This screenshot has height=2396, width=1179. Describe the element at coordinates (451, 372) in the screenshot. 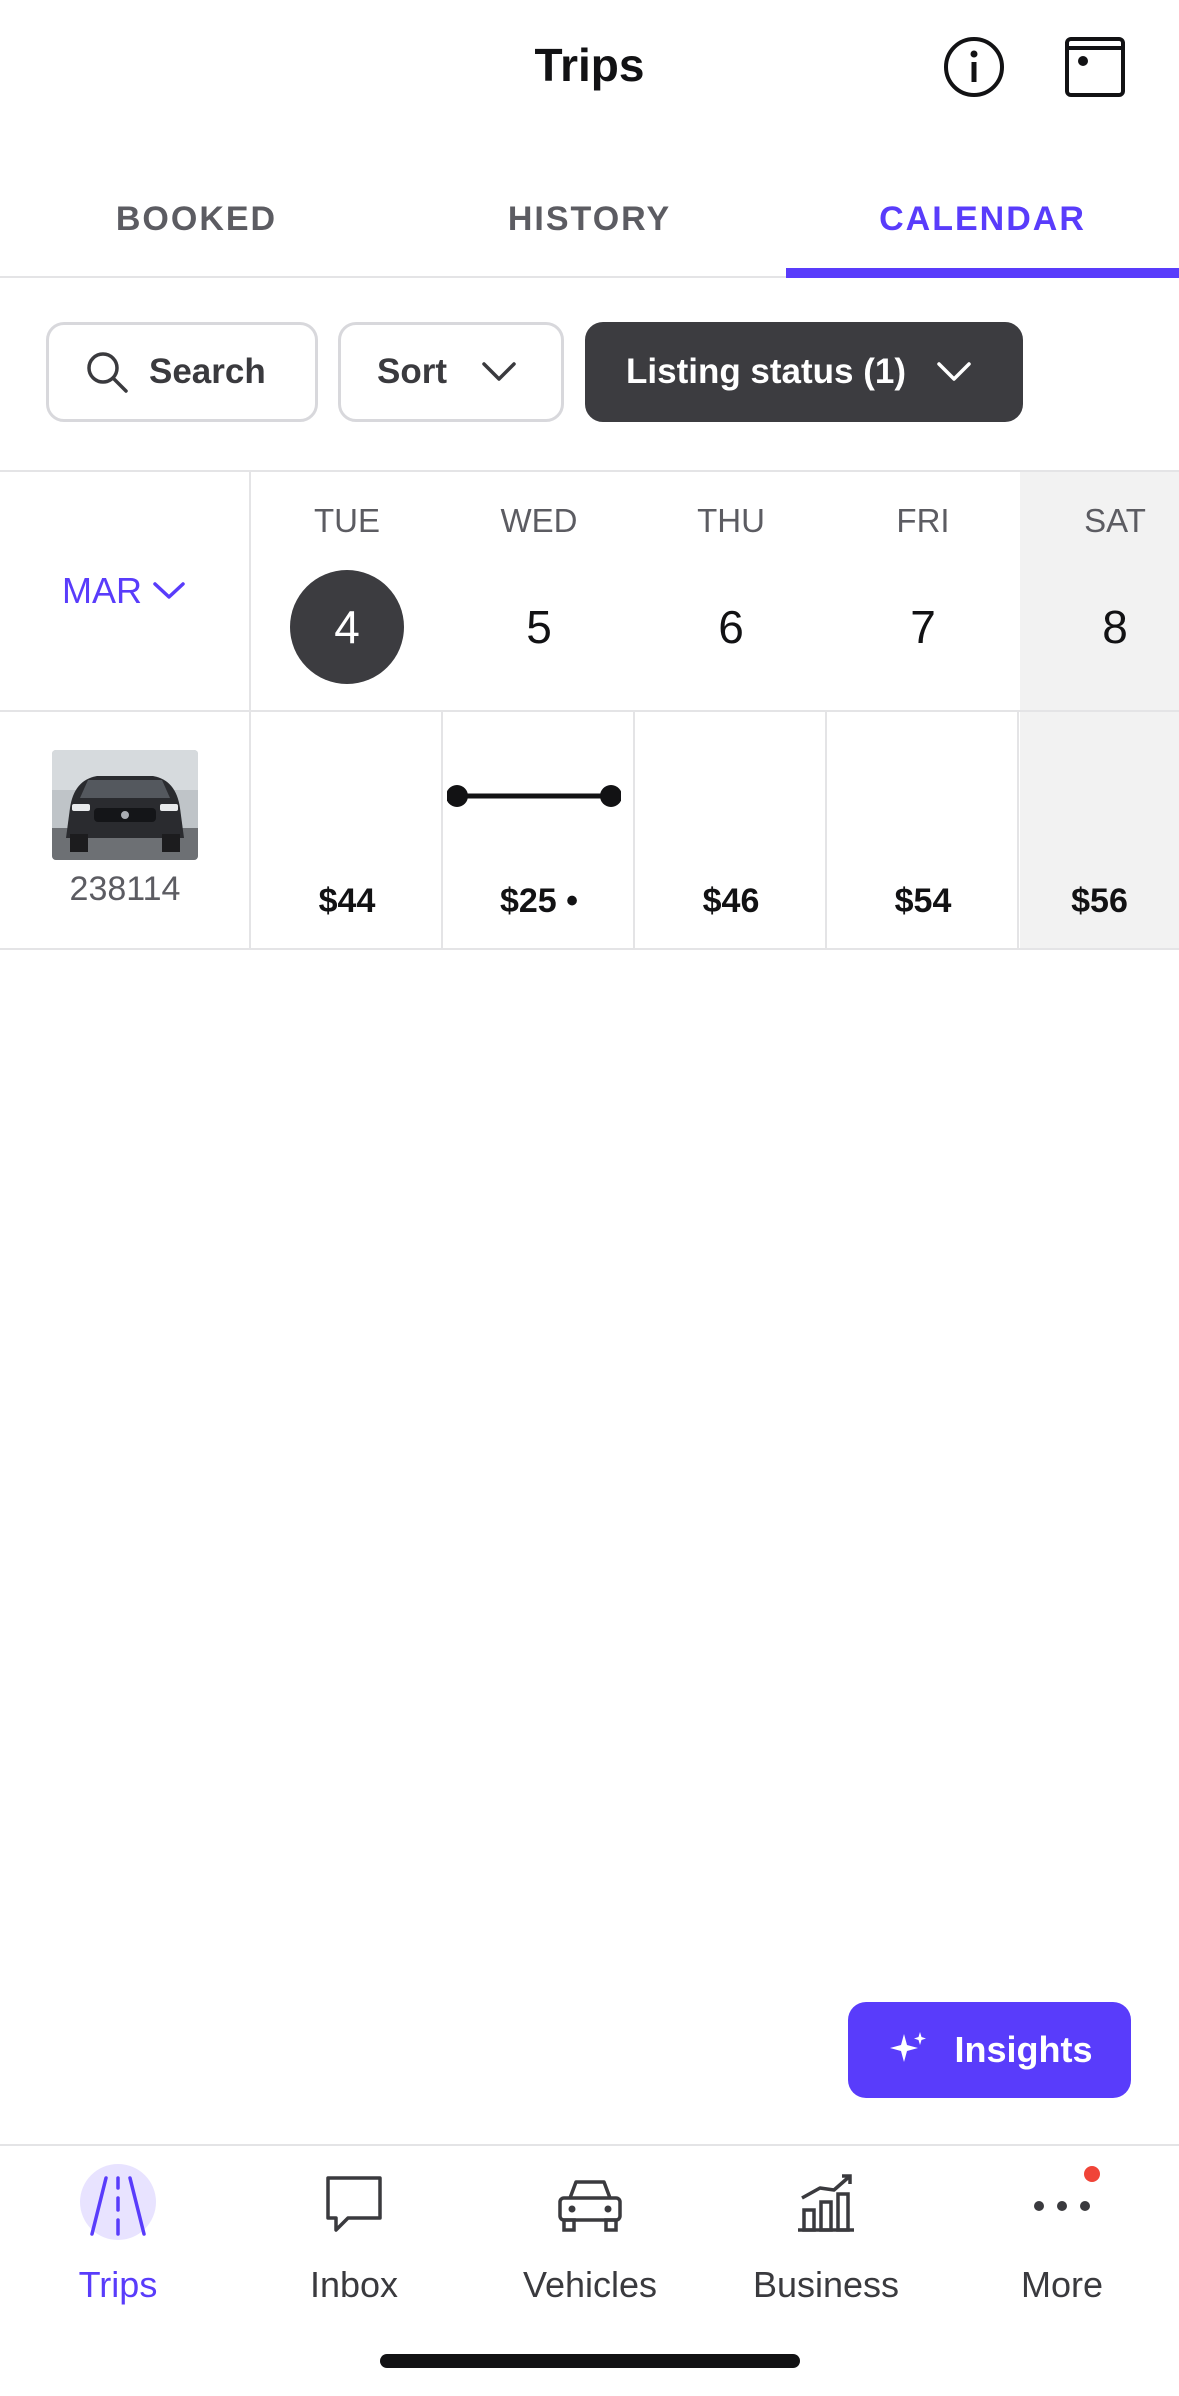

I see `sort-button: Sort` at that location.